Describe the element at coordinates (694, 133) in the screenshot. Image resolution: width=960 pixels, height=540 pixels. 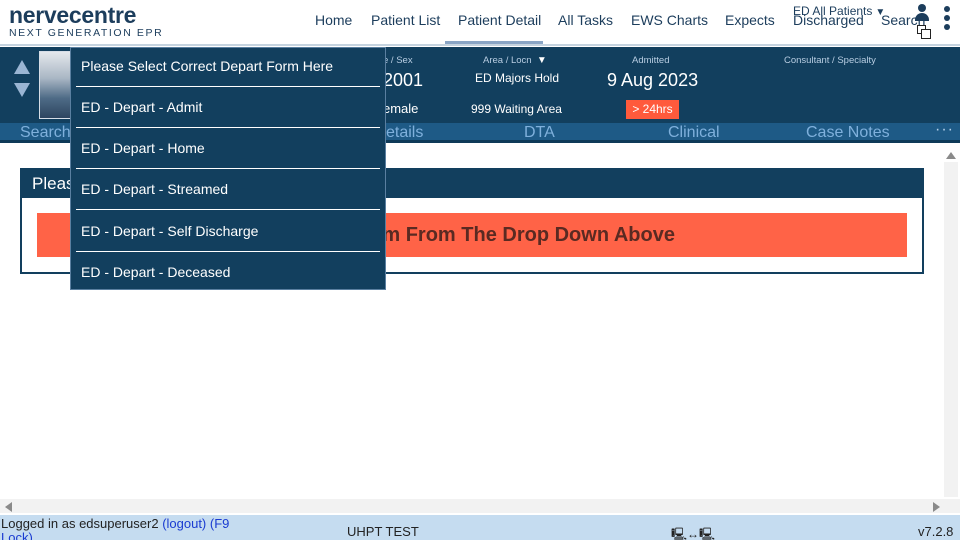
I see `tab-clinical: Clinical` at that location.